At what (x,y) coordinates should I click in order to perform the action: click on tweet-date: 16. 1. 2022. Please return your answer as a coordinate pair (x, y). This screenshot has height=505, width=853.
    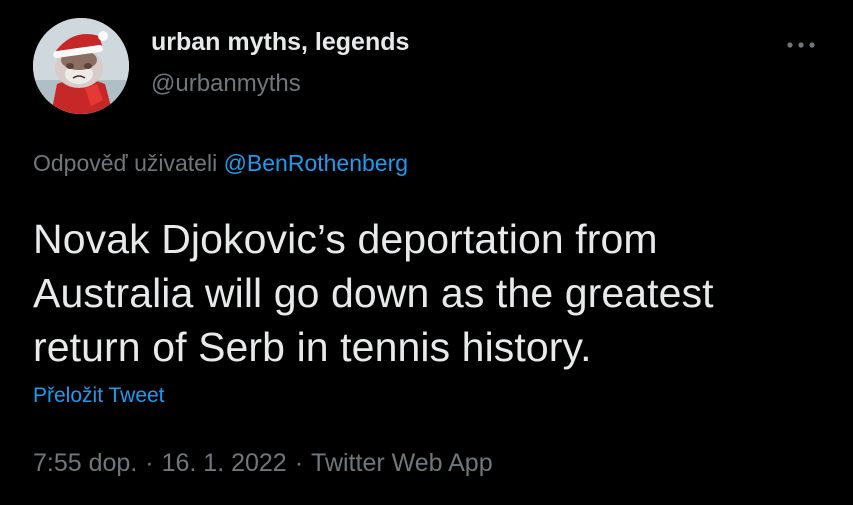
    Looking at the image, I should click on (224, 463).